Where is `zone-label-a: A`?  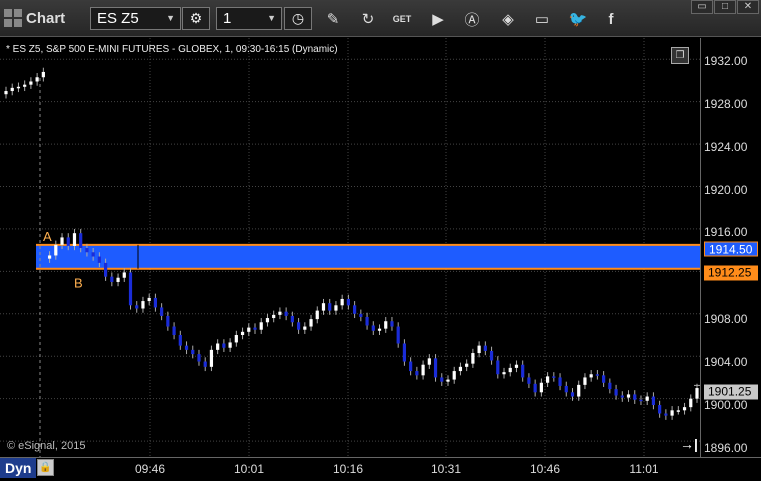 zone-label-a: A is located at coordinates (47, 236).